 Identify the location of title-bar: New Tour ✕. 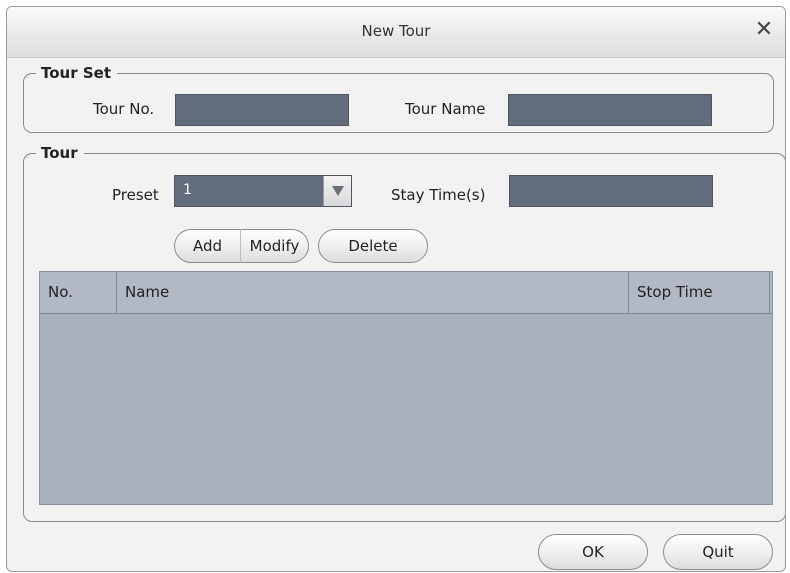
(396, 32).